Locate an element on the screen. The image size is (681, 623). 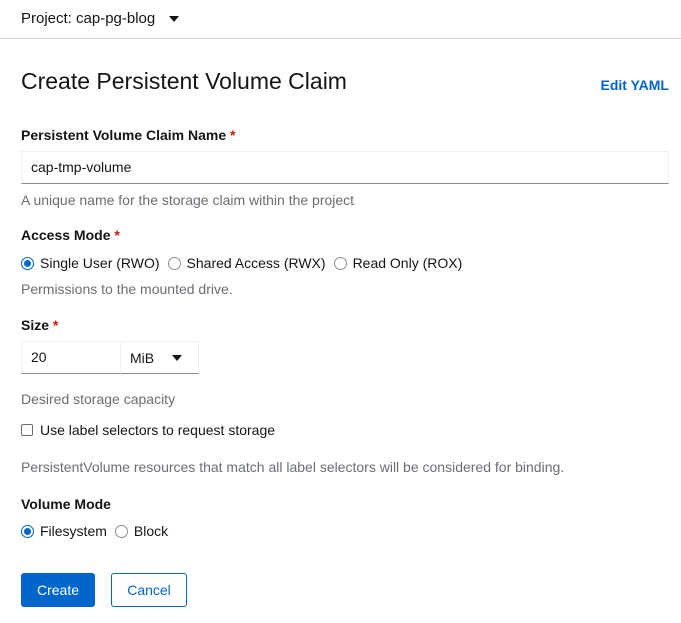
top-bar: Project: cap-pg-blog is located at coordinates (340, 19).